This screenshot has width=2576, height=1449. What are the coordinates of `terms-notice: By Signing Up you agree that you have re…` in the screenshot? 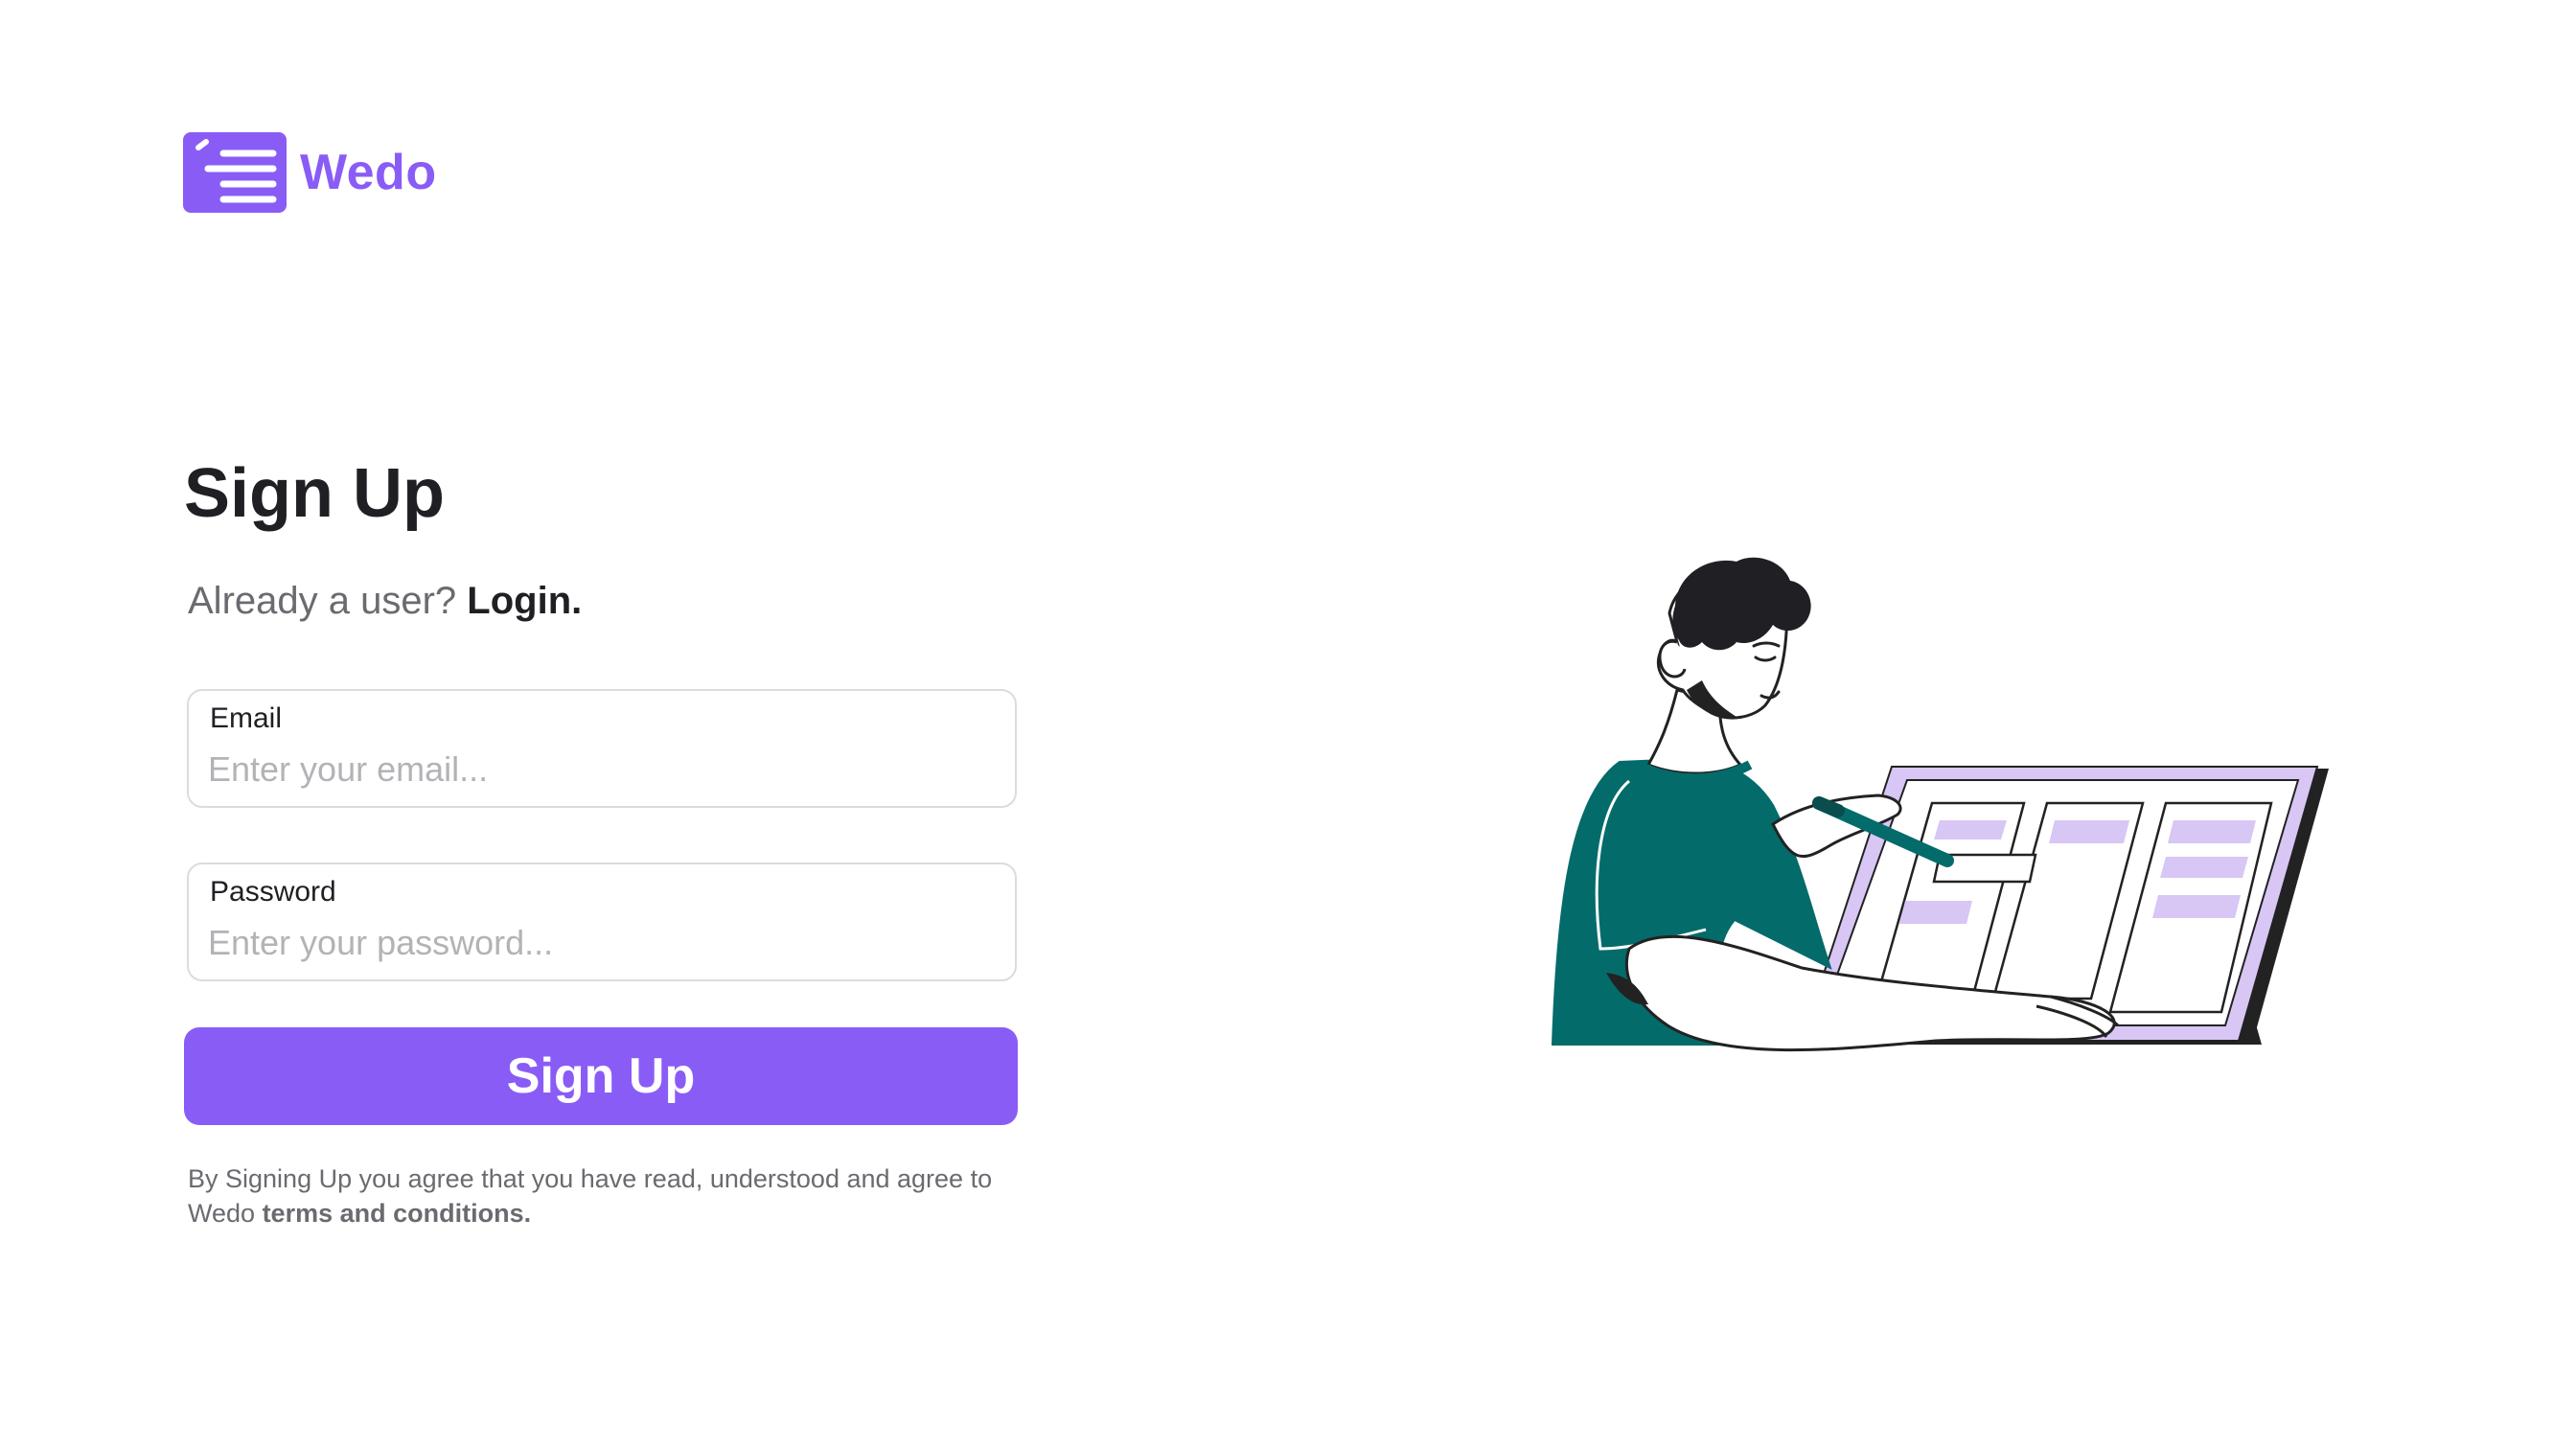 It's located at (605, 1196).